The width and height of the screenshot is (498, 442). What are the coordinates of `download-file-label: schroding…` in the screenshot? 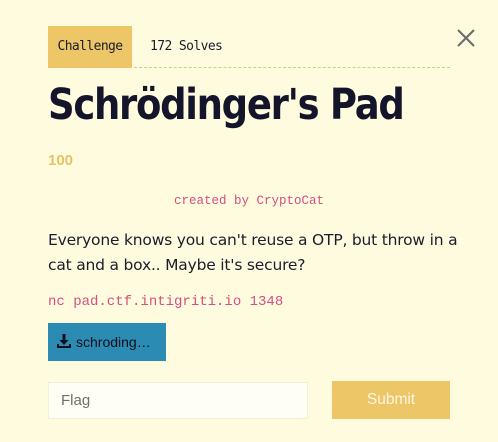 It's located at (113, 342).